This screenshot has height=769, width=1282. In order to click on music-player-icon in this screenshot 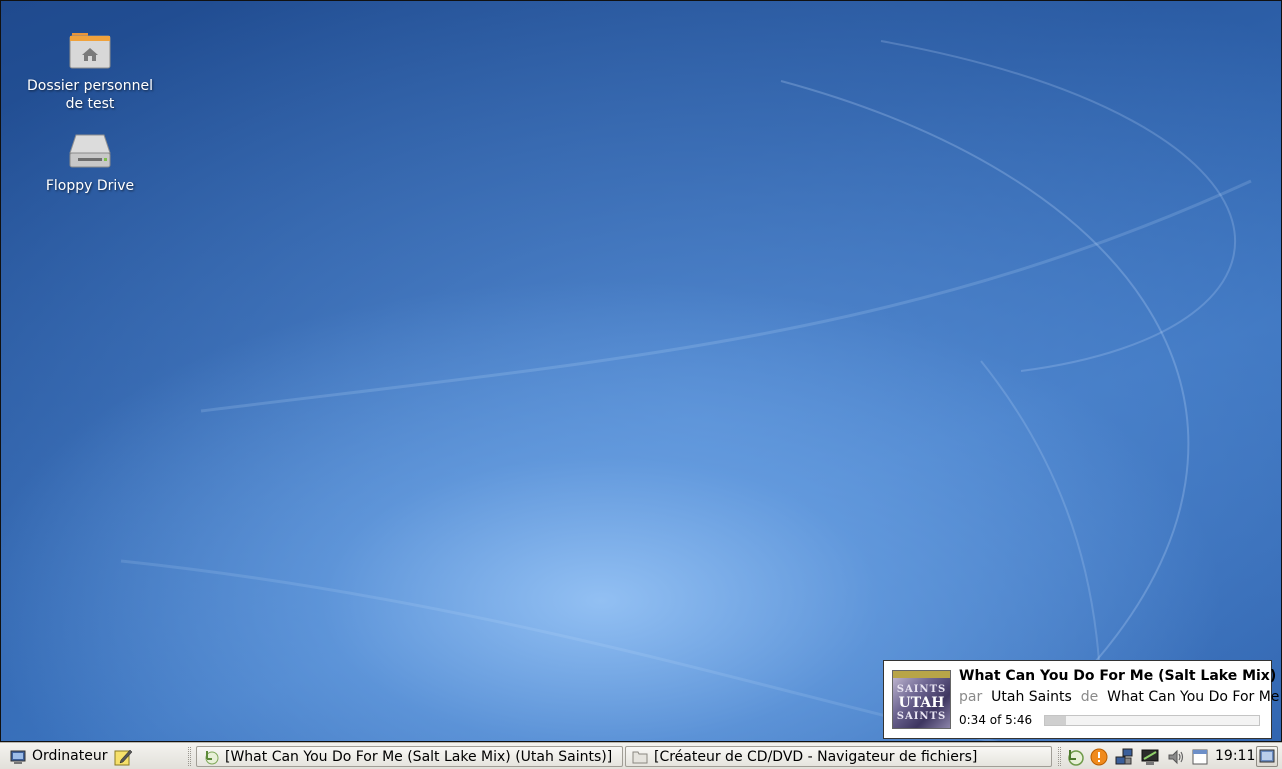, I will do `click(212, 758)`.